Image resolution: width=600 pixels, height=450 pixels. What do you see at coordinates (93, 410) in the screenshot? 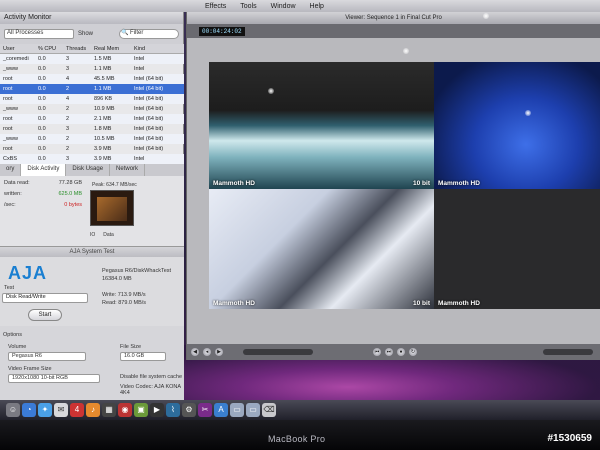
I see `itunes-icon: ♪` at bounding box center [93, 410].